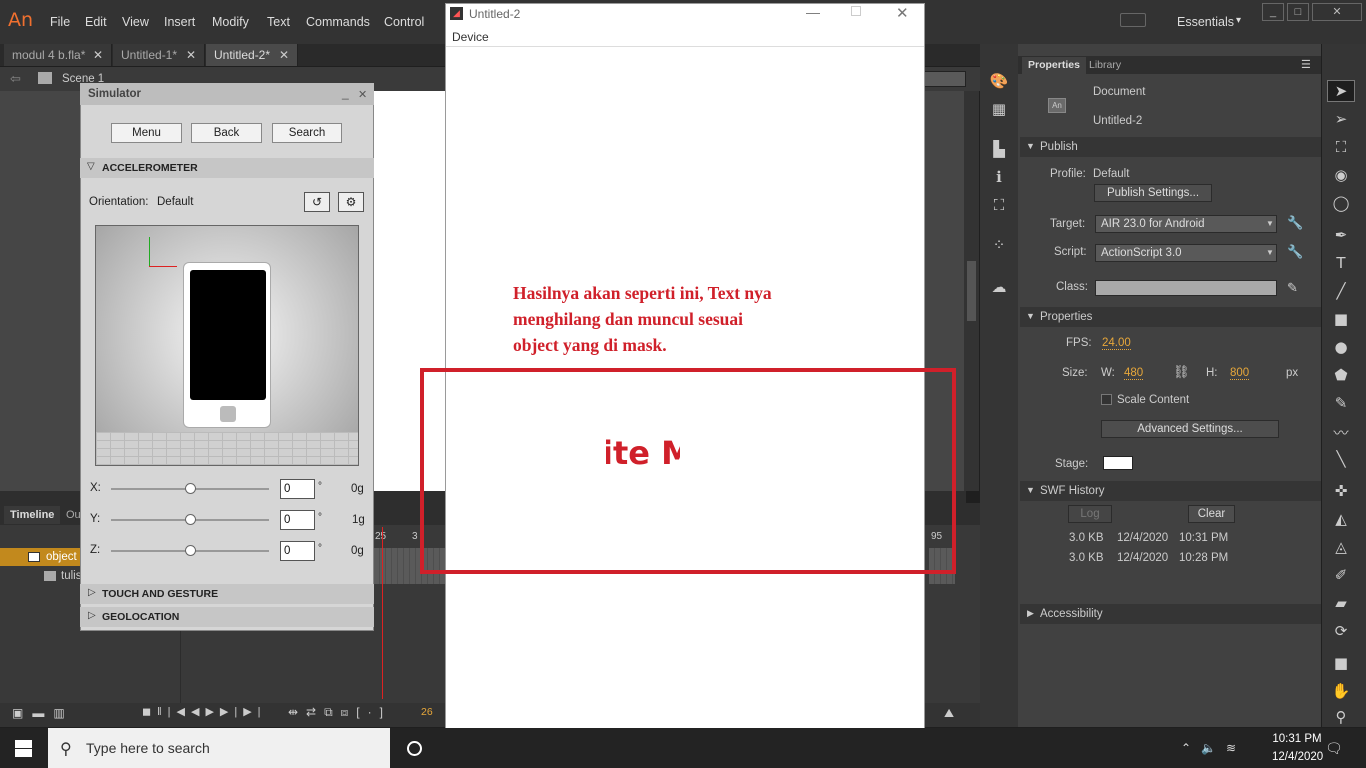  Describe the element at coordinates (71, 576) in the screenshot. I see `layer-name: tulis` at that location.